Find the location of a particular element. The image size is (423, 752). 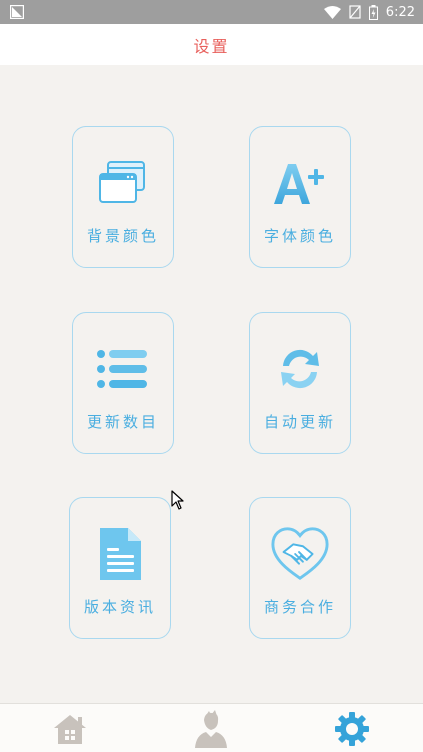

page-title: 设置 is located at coordinates (211, 46).